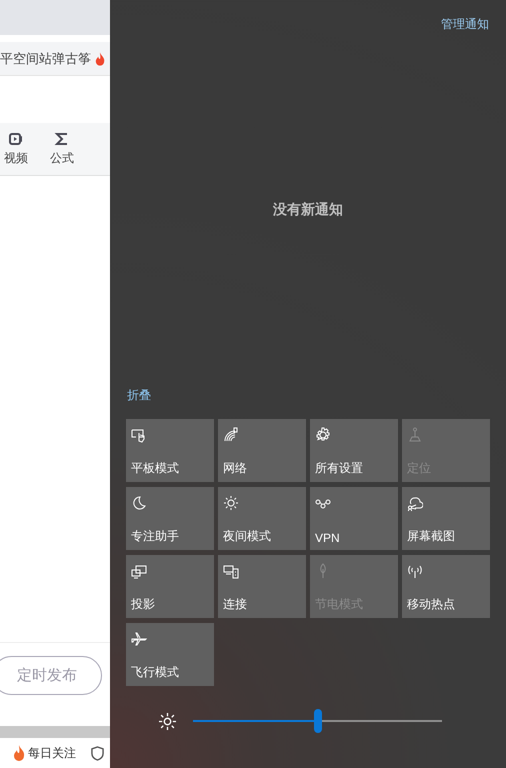 The height and width of the screenshot is (768, 506). Describe the element at coordinates (354, 450) in the screenshot. I see `quick-action-tile: 所有设置` at that location.